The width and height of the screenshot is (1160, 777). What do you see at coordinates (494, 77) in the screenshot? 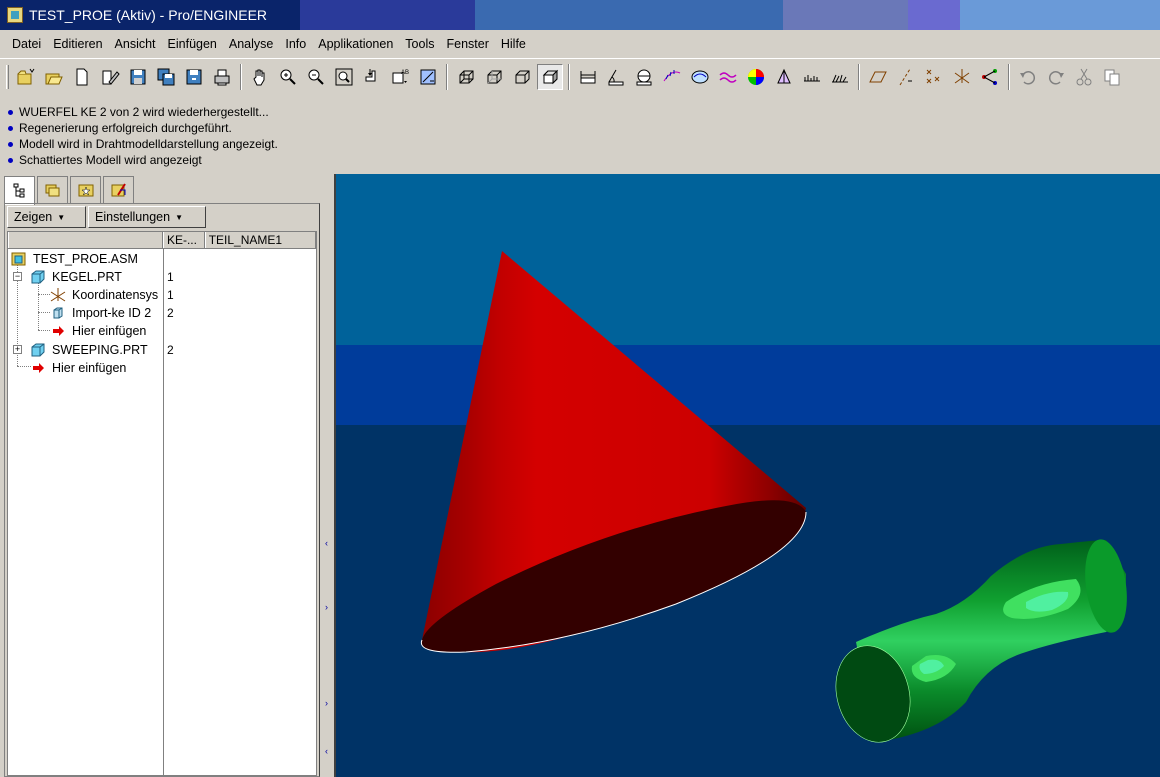
I see `hidden-line-icon` at bounding box center [494, 77].